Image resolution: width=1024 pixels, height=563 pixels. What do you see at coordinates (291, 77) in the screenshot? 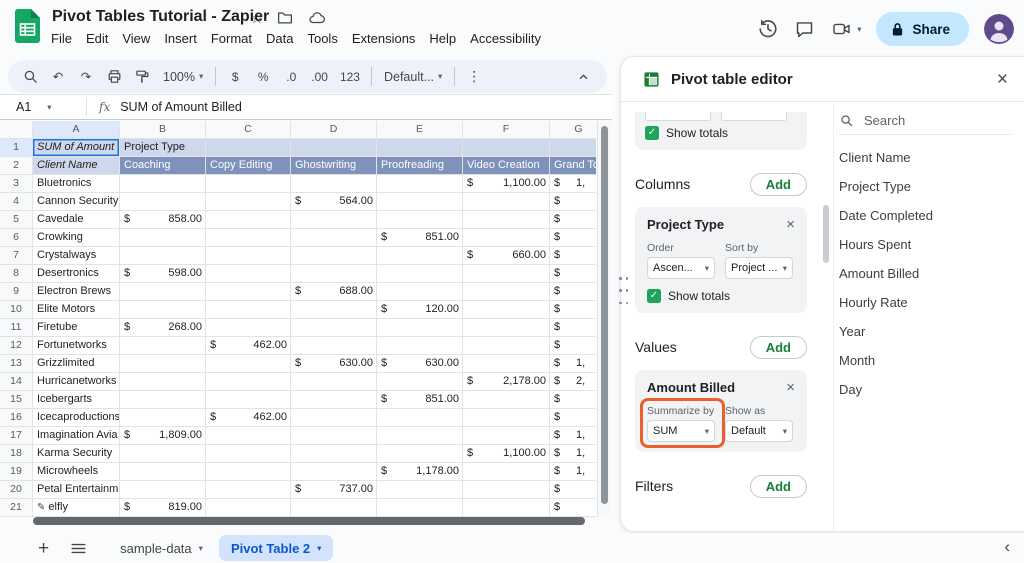
I see `decrease-decimal-button: .0` at bounding box center [291, 77].